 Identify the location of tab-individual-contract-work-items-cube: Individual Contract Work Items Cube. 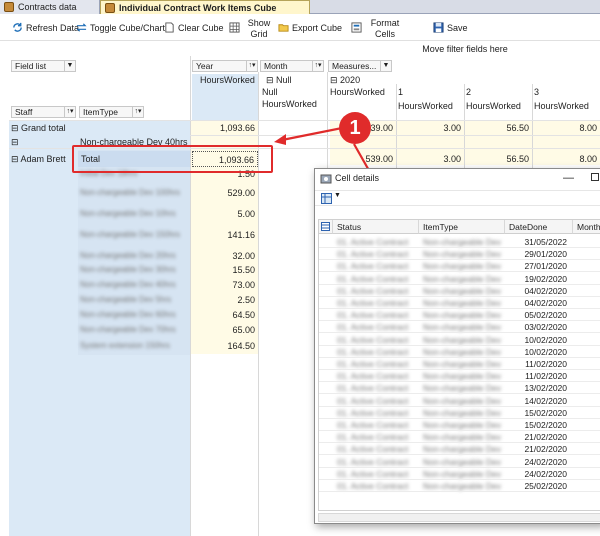
(205, 7).